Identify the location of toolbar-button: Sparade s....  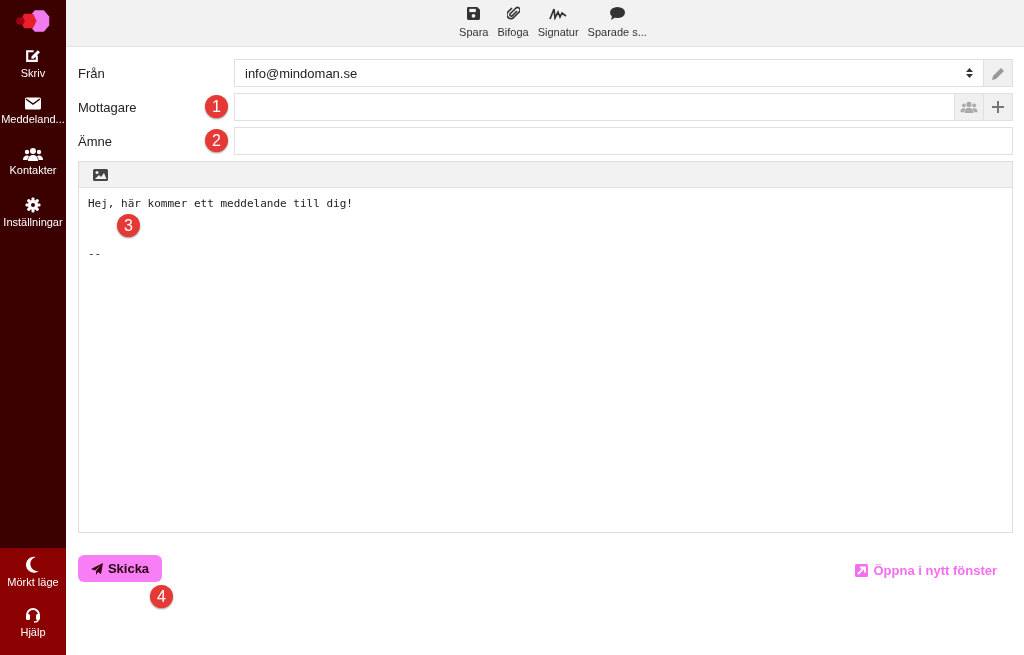
(617, 23).